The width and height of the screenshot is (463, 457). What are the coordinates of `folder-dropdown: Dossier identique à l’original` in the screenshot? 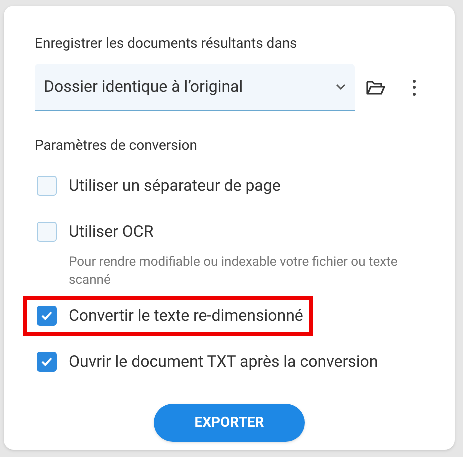 It's located at (195, 87).